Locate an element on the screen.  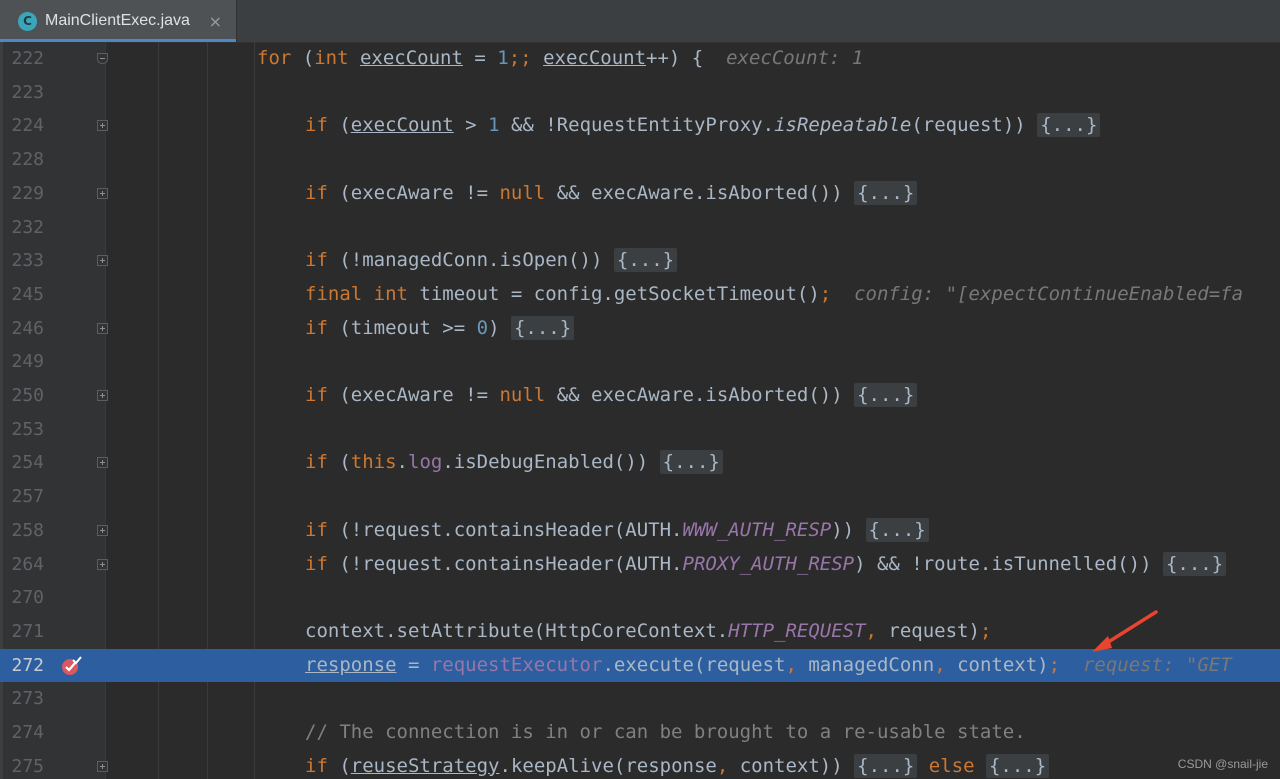
line-number: 249 is located at coordinates (22, 362).